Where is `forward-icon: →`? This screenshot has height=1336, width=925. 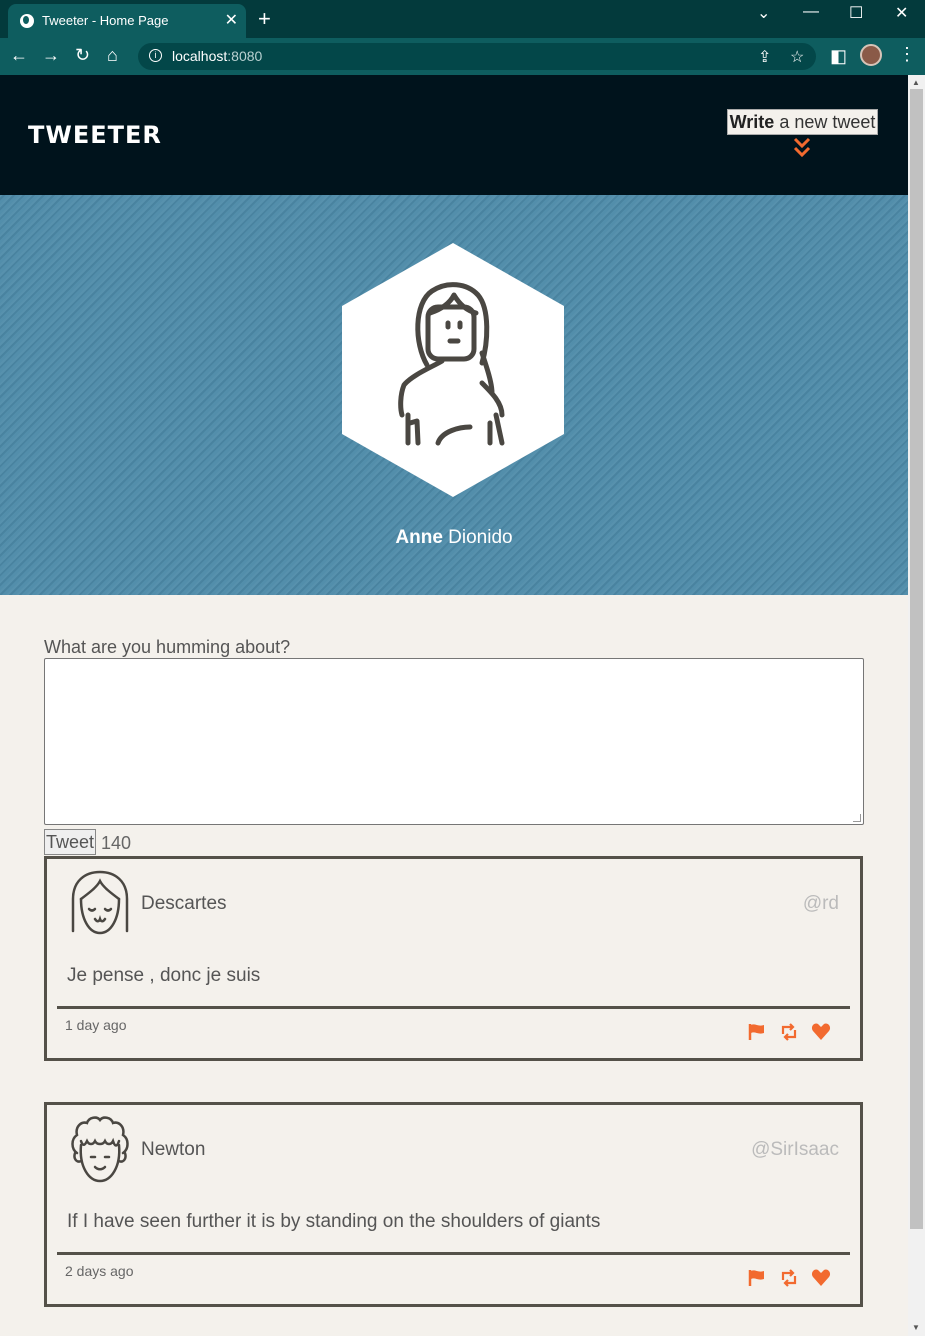 forward-icon: → is located at coordinates (51, 55).